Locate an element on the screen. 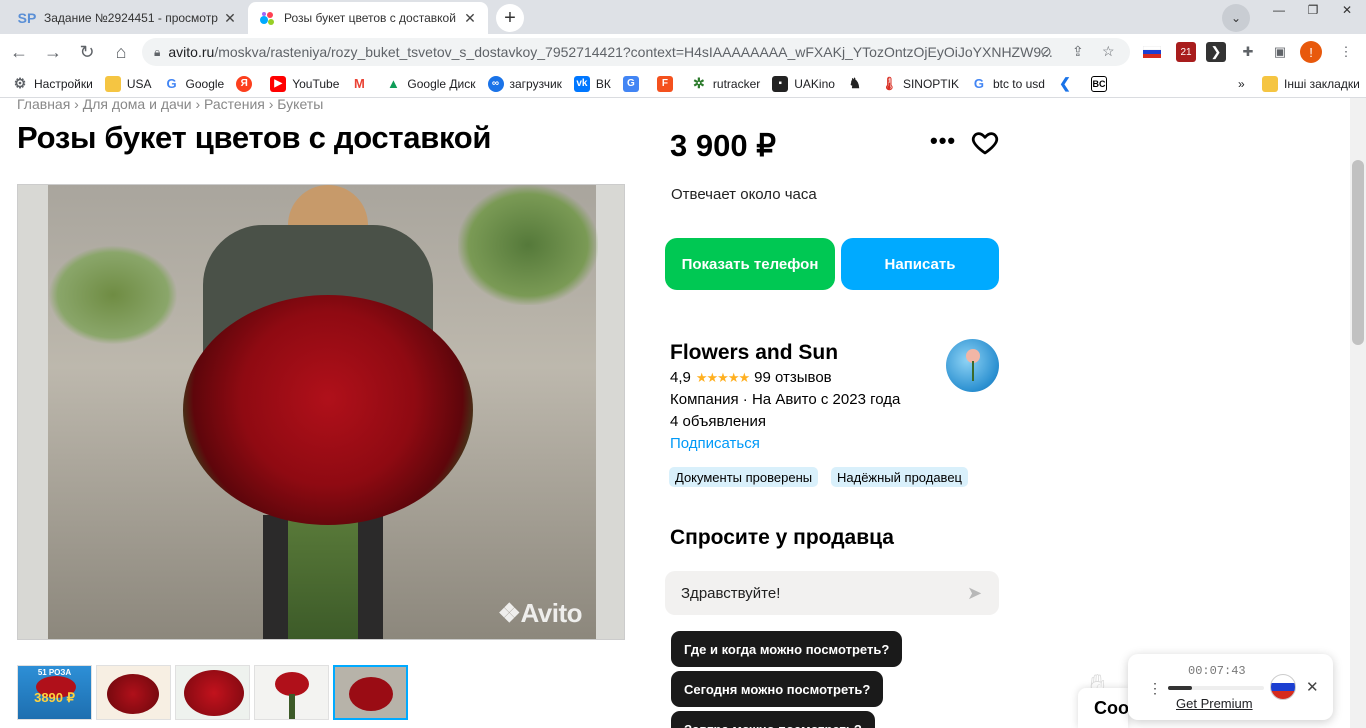 This screenshot has height=728, width=1366. avito-watermark: ❖Avito is located at coordinates (540, 613).